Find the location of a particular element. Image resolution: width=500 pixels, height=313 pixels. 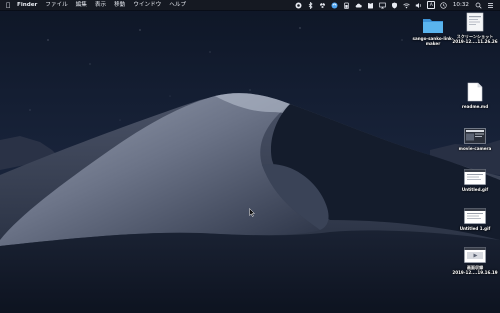

cloud-icon is located at coordinates (359, 5).